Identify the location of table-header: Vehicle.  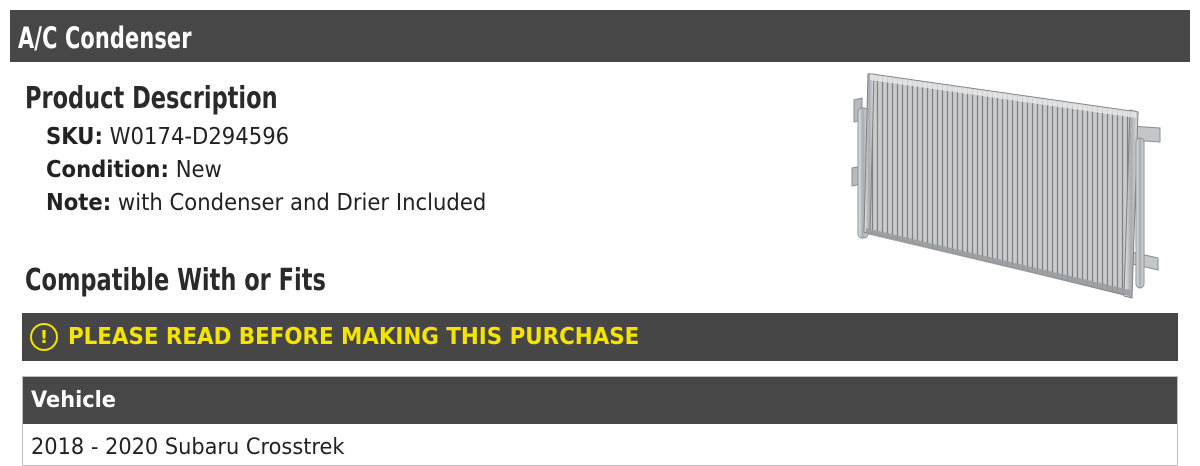
(600, 400).